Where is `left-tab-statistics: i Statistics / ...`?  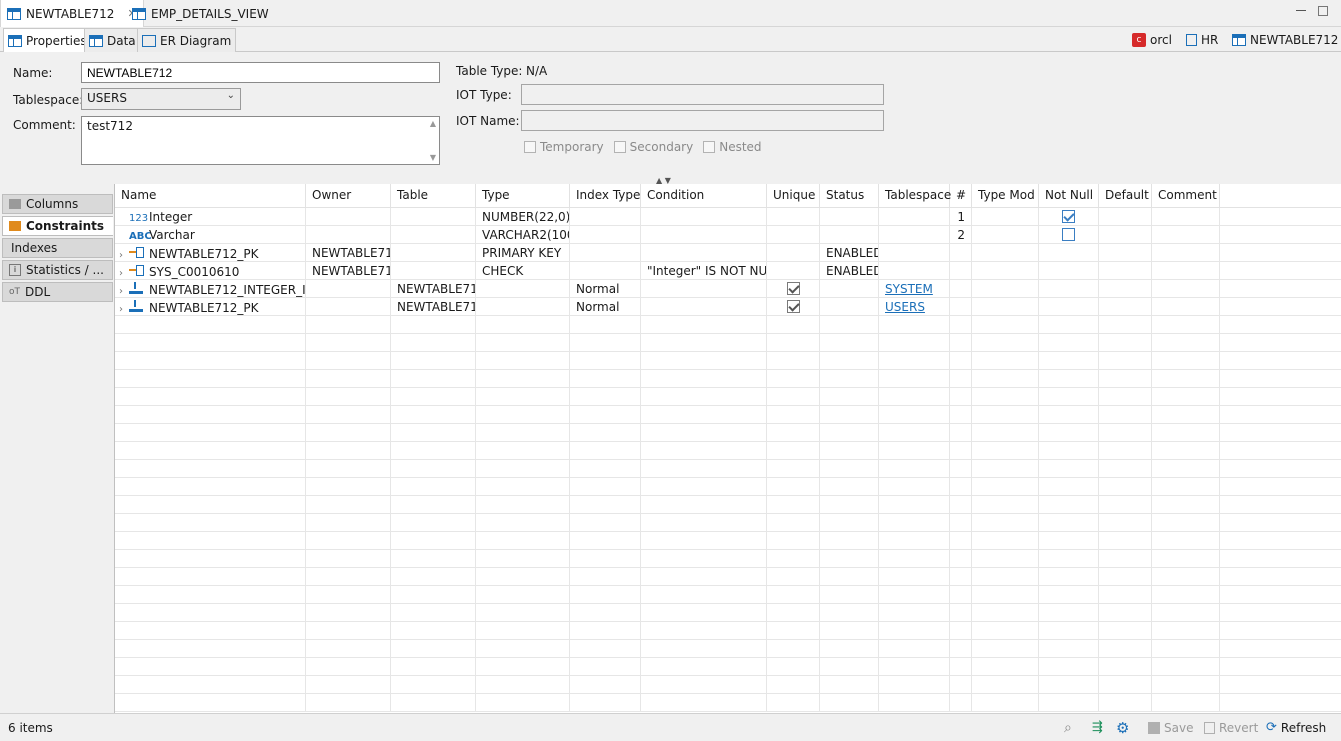
left-tab-statistics: i Statistics / ... is located at coordinates (57, 270).